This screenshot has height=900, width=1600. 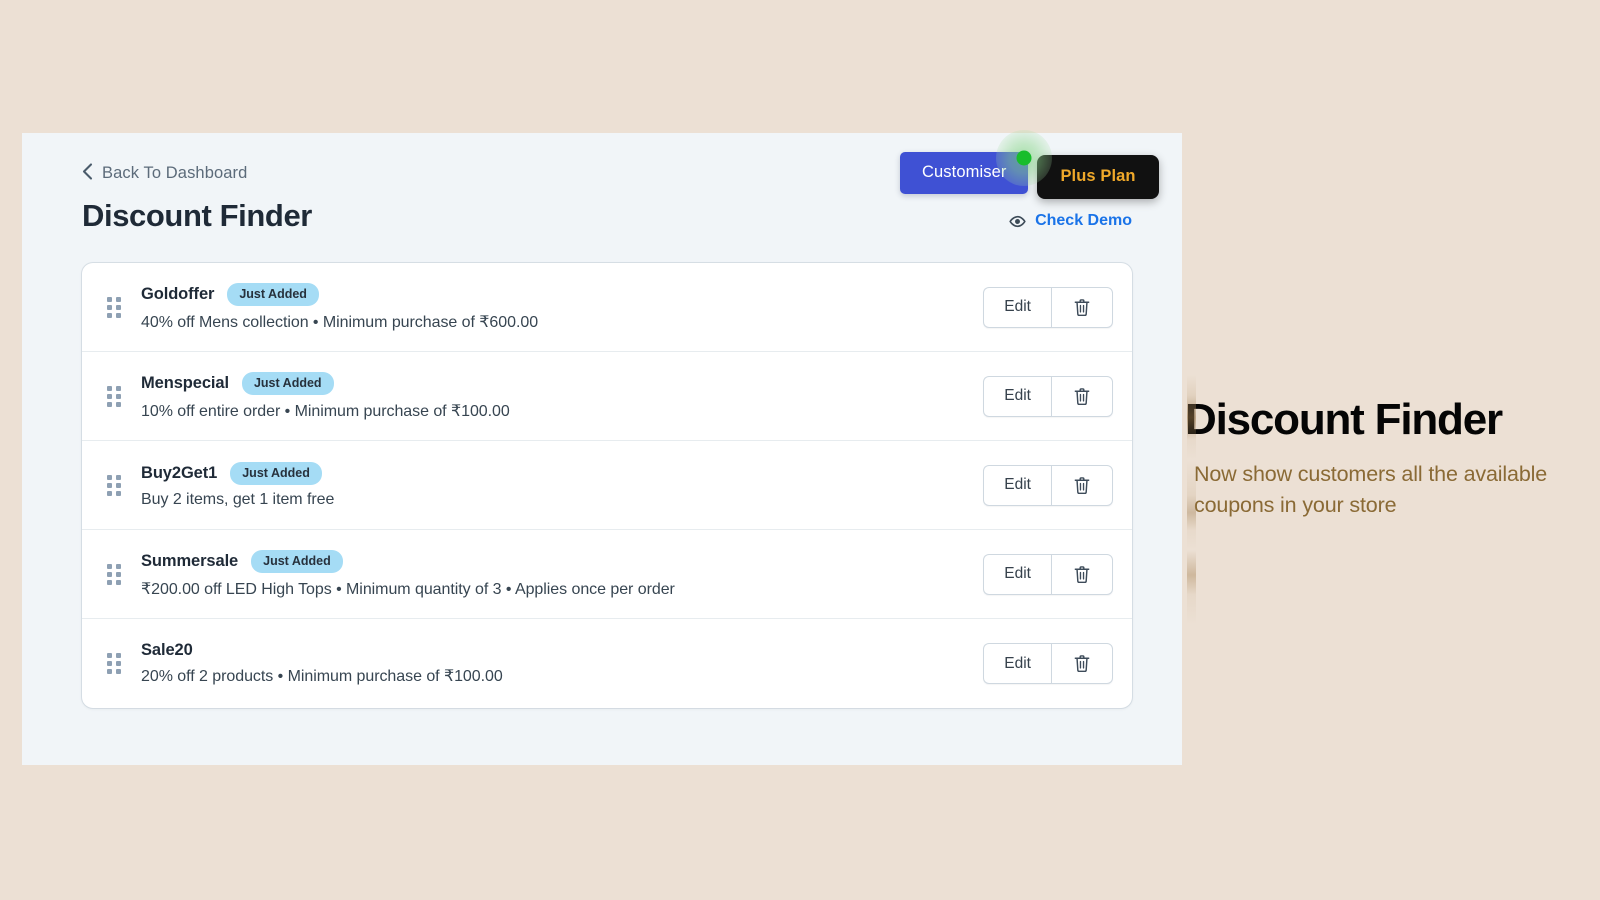 What do you see at coordinates (607, 215) in the screenshot?
I see `title-row: Discount Finder Check Demo` at bounding box center [607, 215].